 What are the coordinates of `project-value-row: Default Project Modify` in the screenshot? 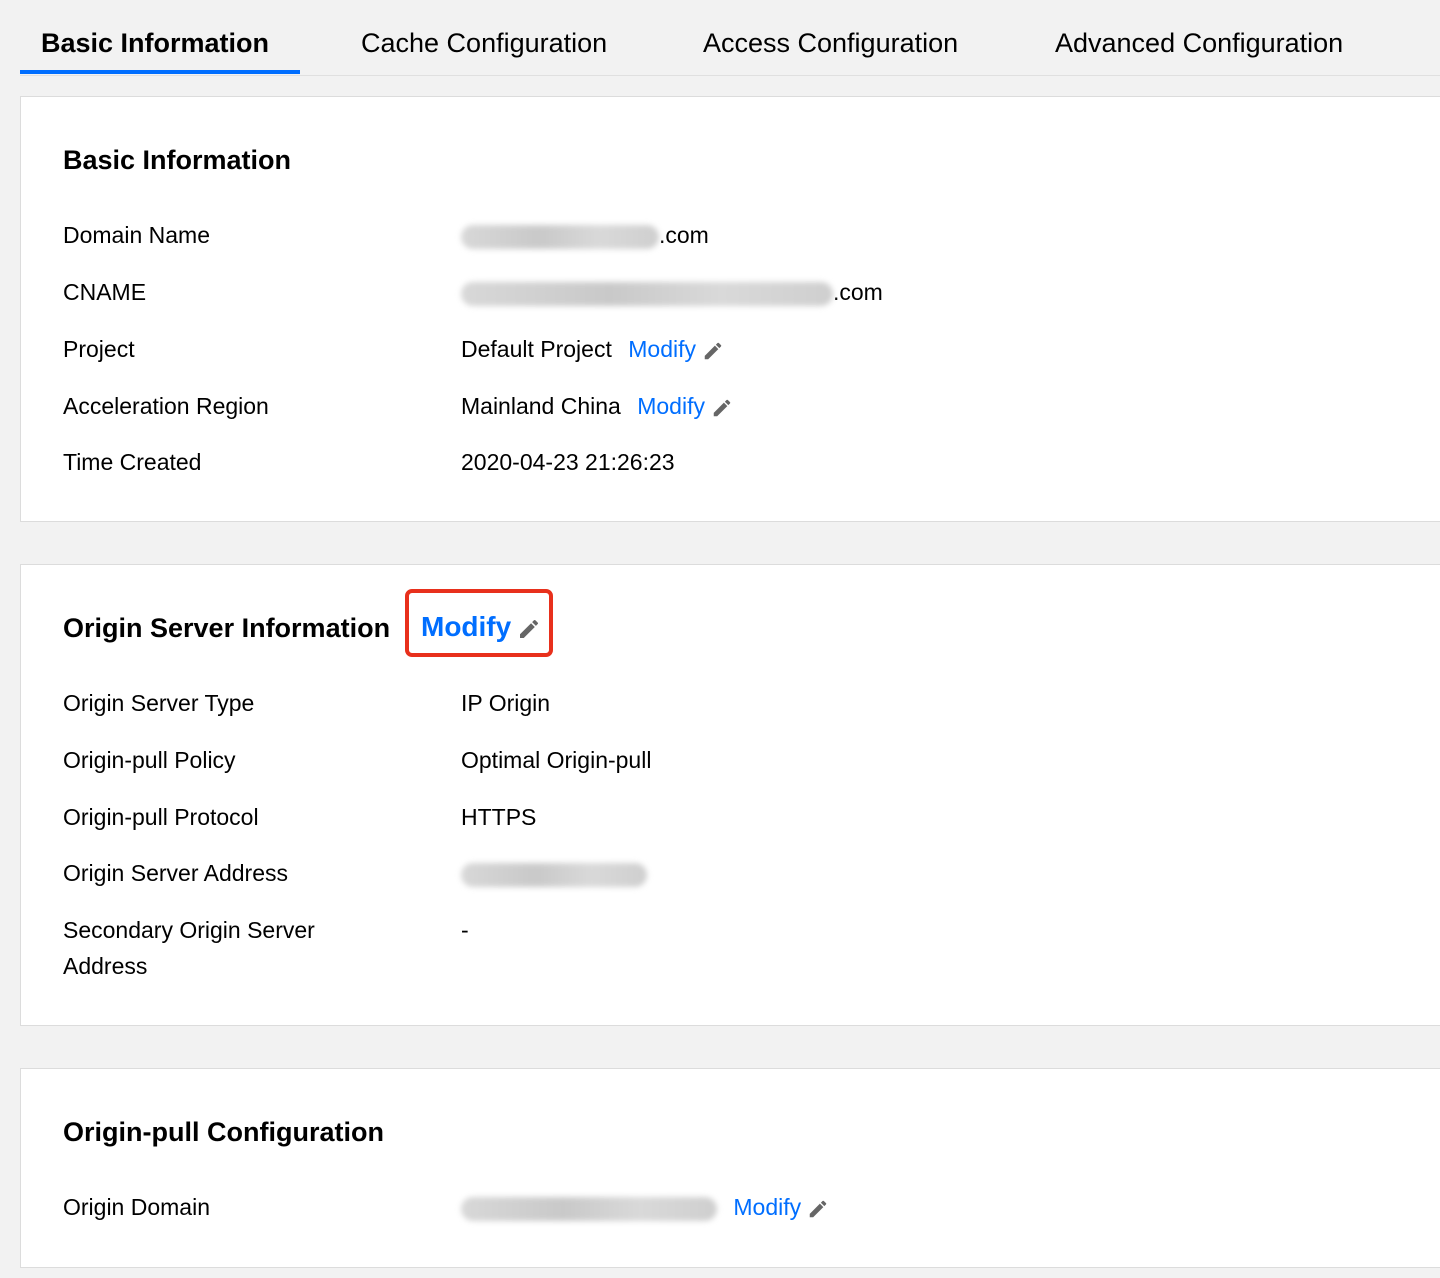 It's located at (592, 349).